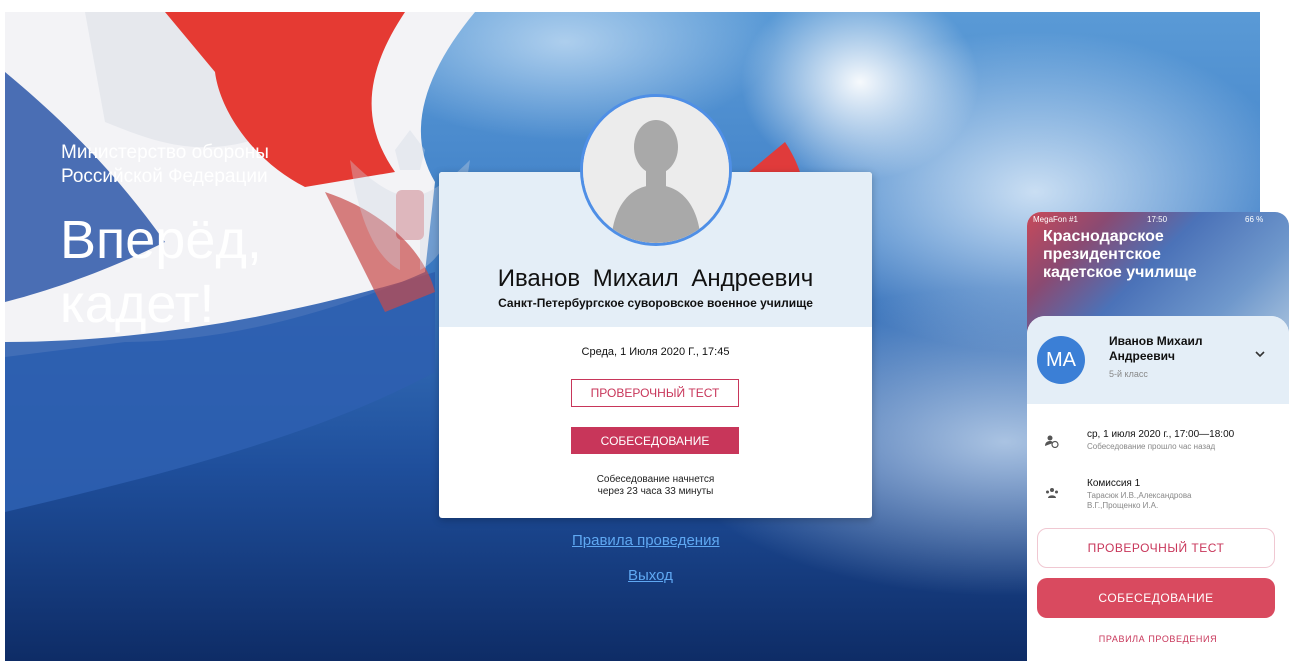 The width and height of the screenshot is (1295, 661). What do you see at coordinates (655, 440) in the screenshot?
I see `interview-button: СОБЕСЕДОВАНИЕ` at bounding box center [655, 440].